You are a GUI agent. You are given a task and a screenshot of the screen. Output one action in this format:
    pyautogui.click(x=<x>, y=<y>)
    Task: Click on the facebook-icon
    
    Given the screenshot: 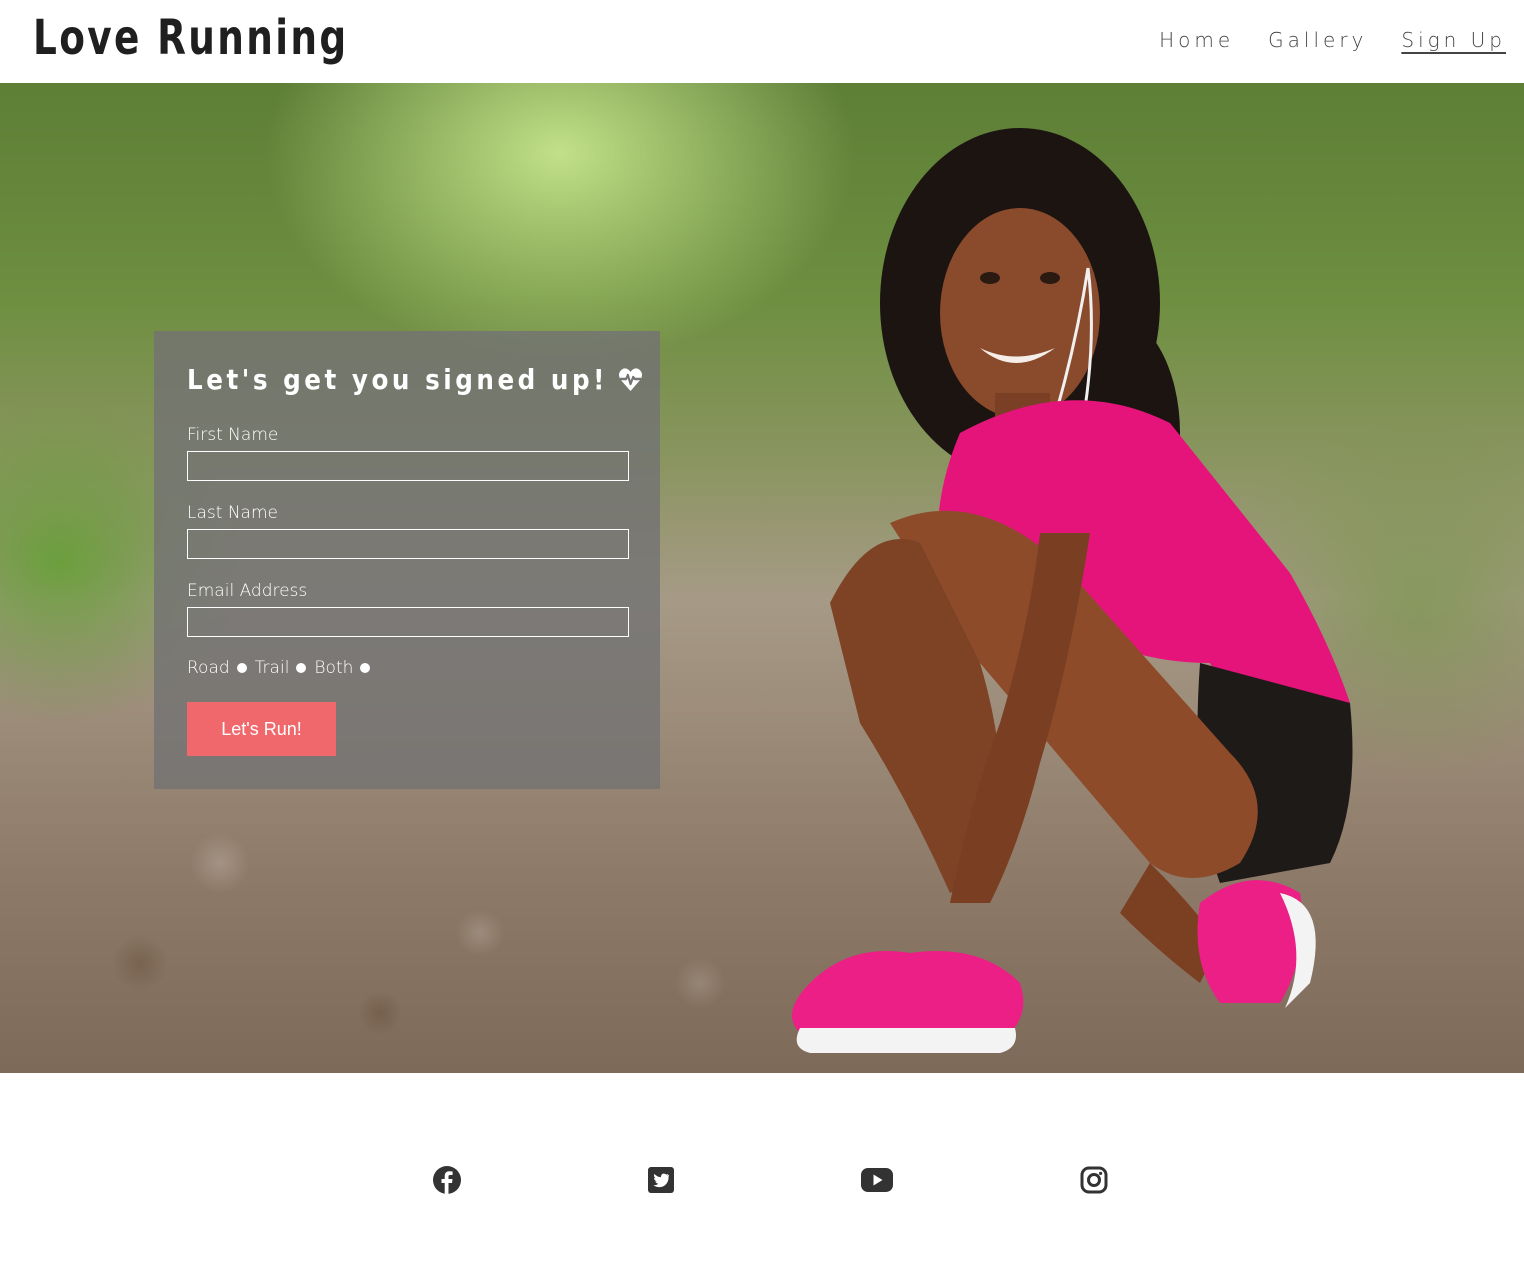 What is the action you would take?
    pyautogui.click(x=447, y=1180)
    